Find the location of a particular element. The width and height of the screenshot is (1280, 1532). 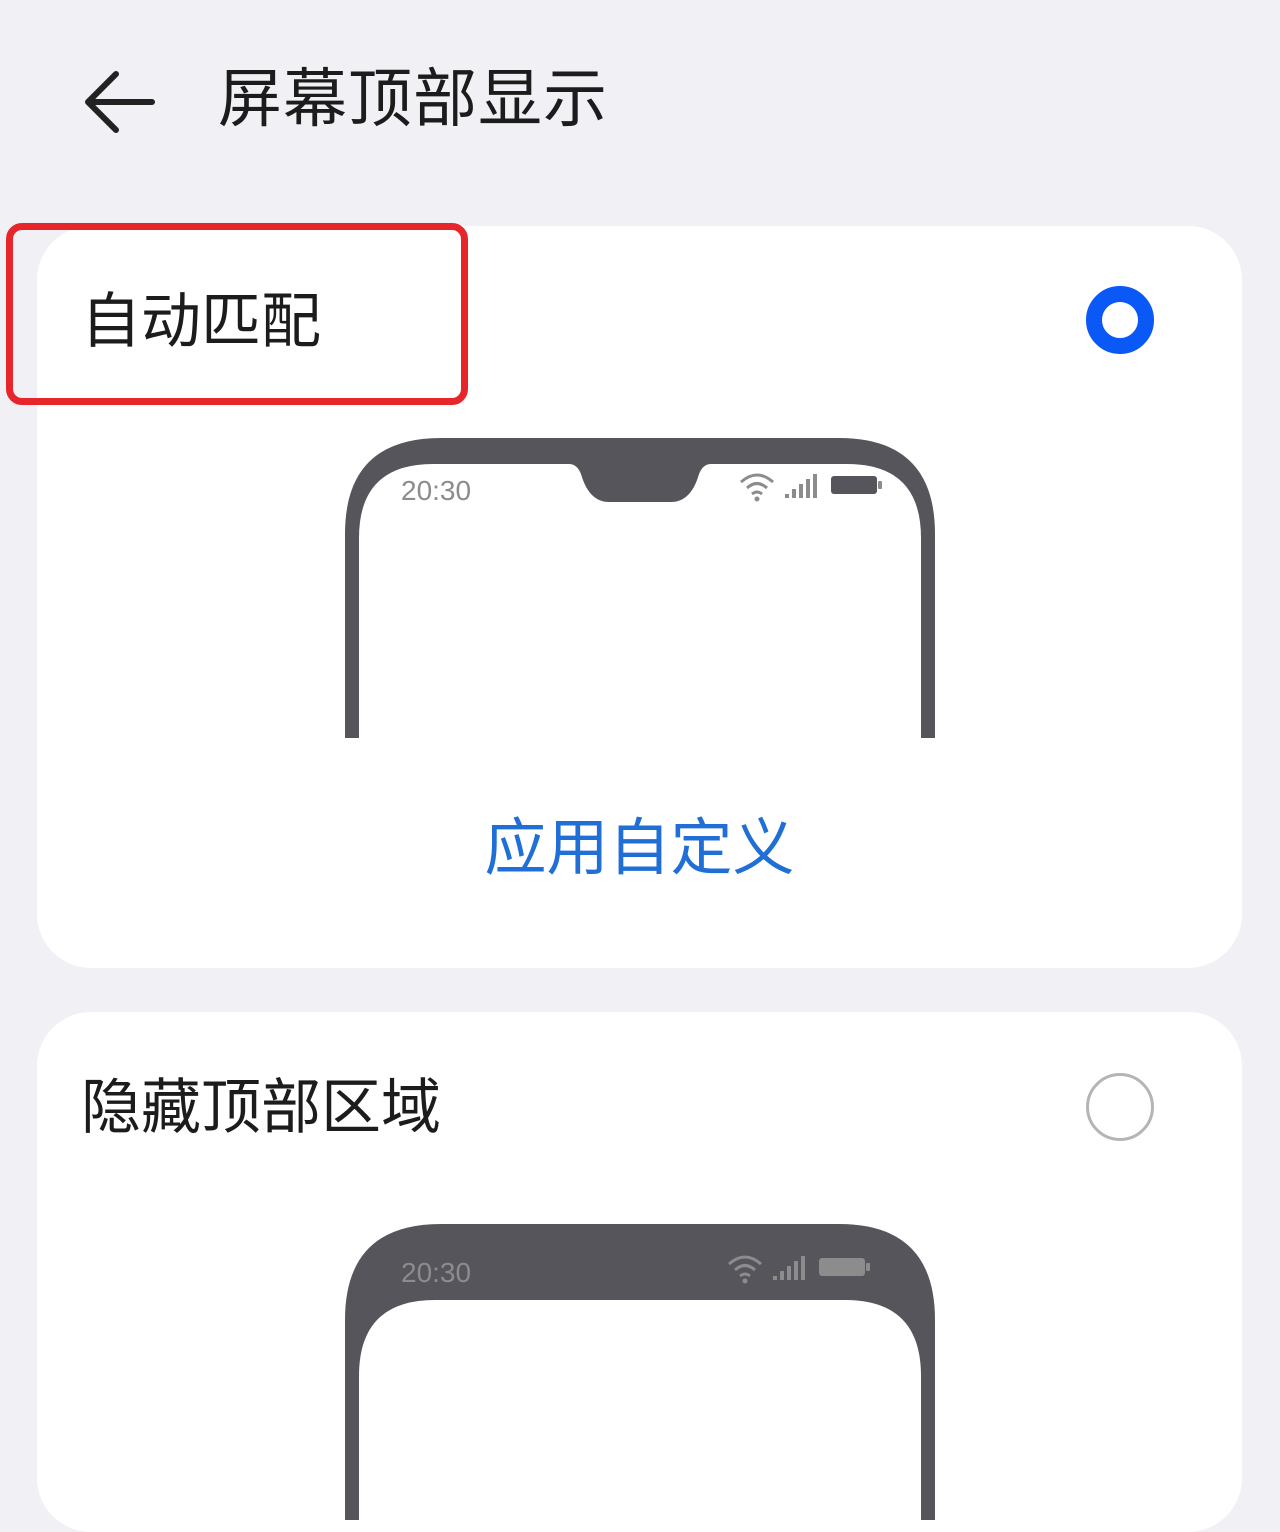

signal-icon is located at coordinates (801, 486).